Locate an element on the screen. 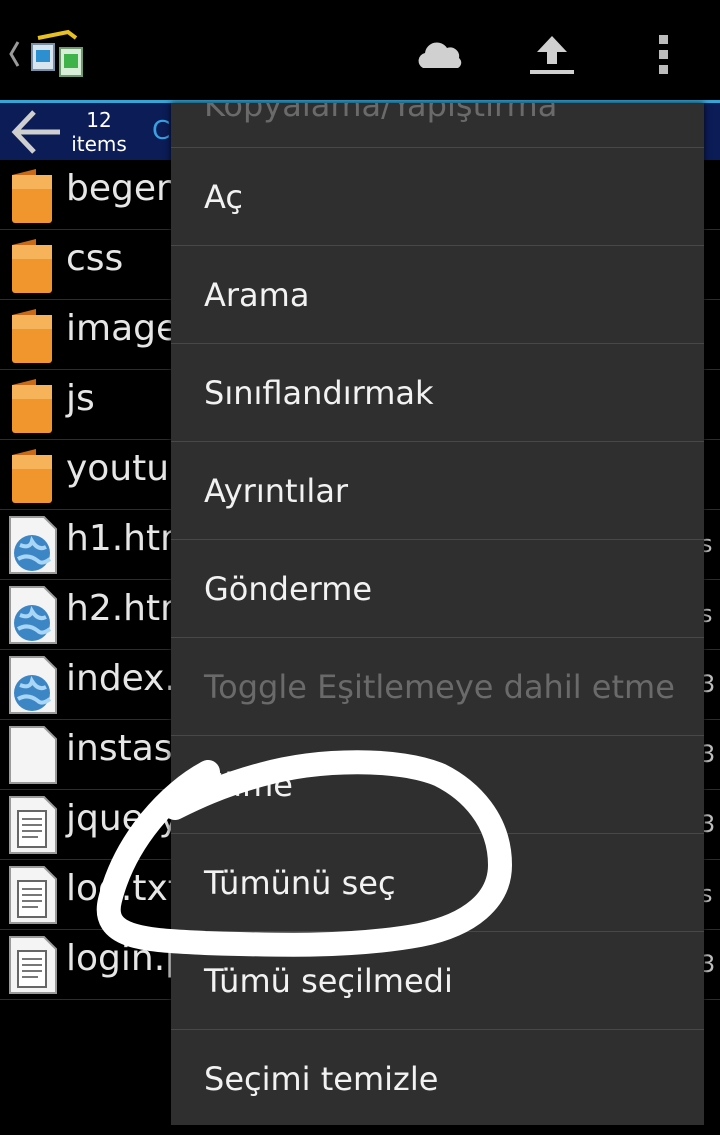 Image resolution: width=720 pixels, height=1135 pixels. up-chevron-icon is located at coordinates (14, 54).